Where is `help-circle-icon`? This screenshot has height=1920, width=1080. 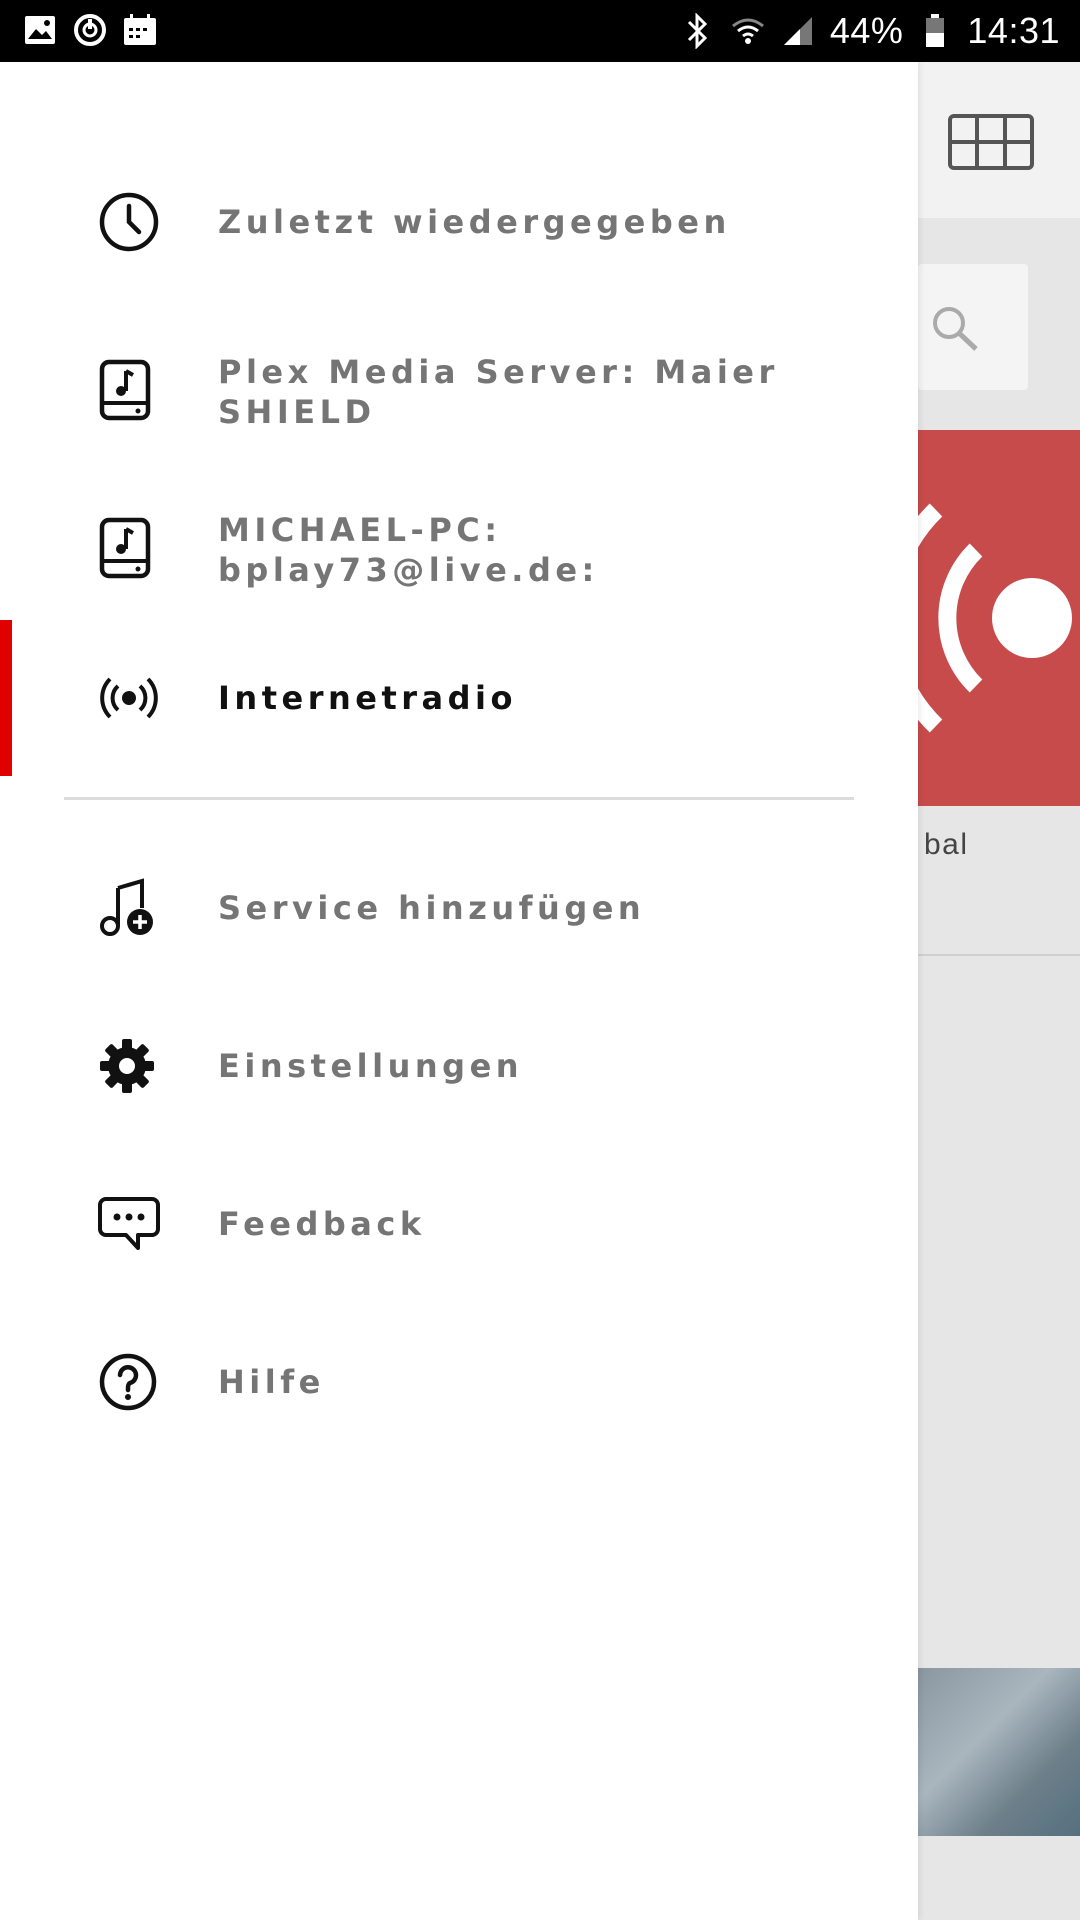
help-circle-icon is located at coordinates (128, 1382).